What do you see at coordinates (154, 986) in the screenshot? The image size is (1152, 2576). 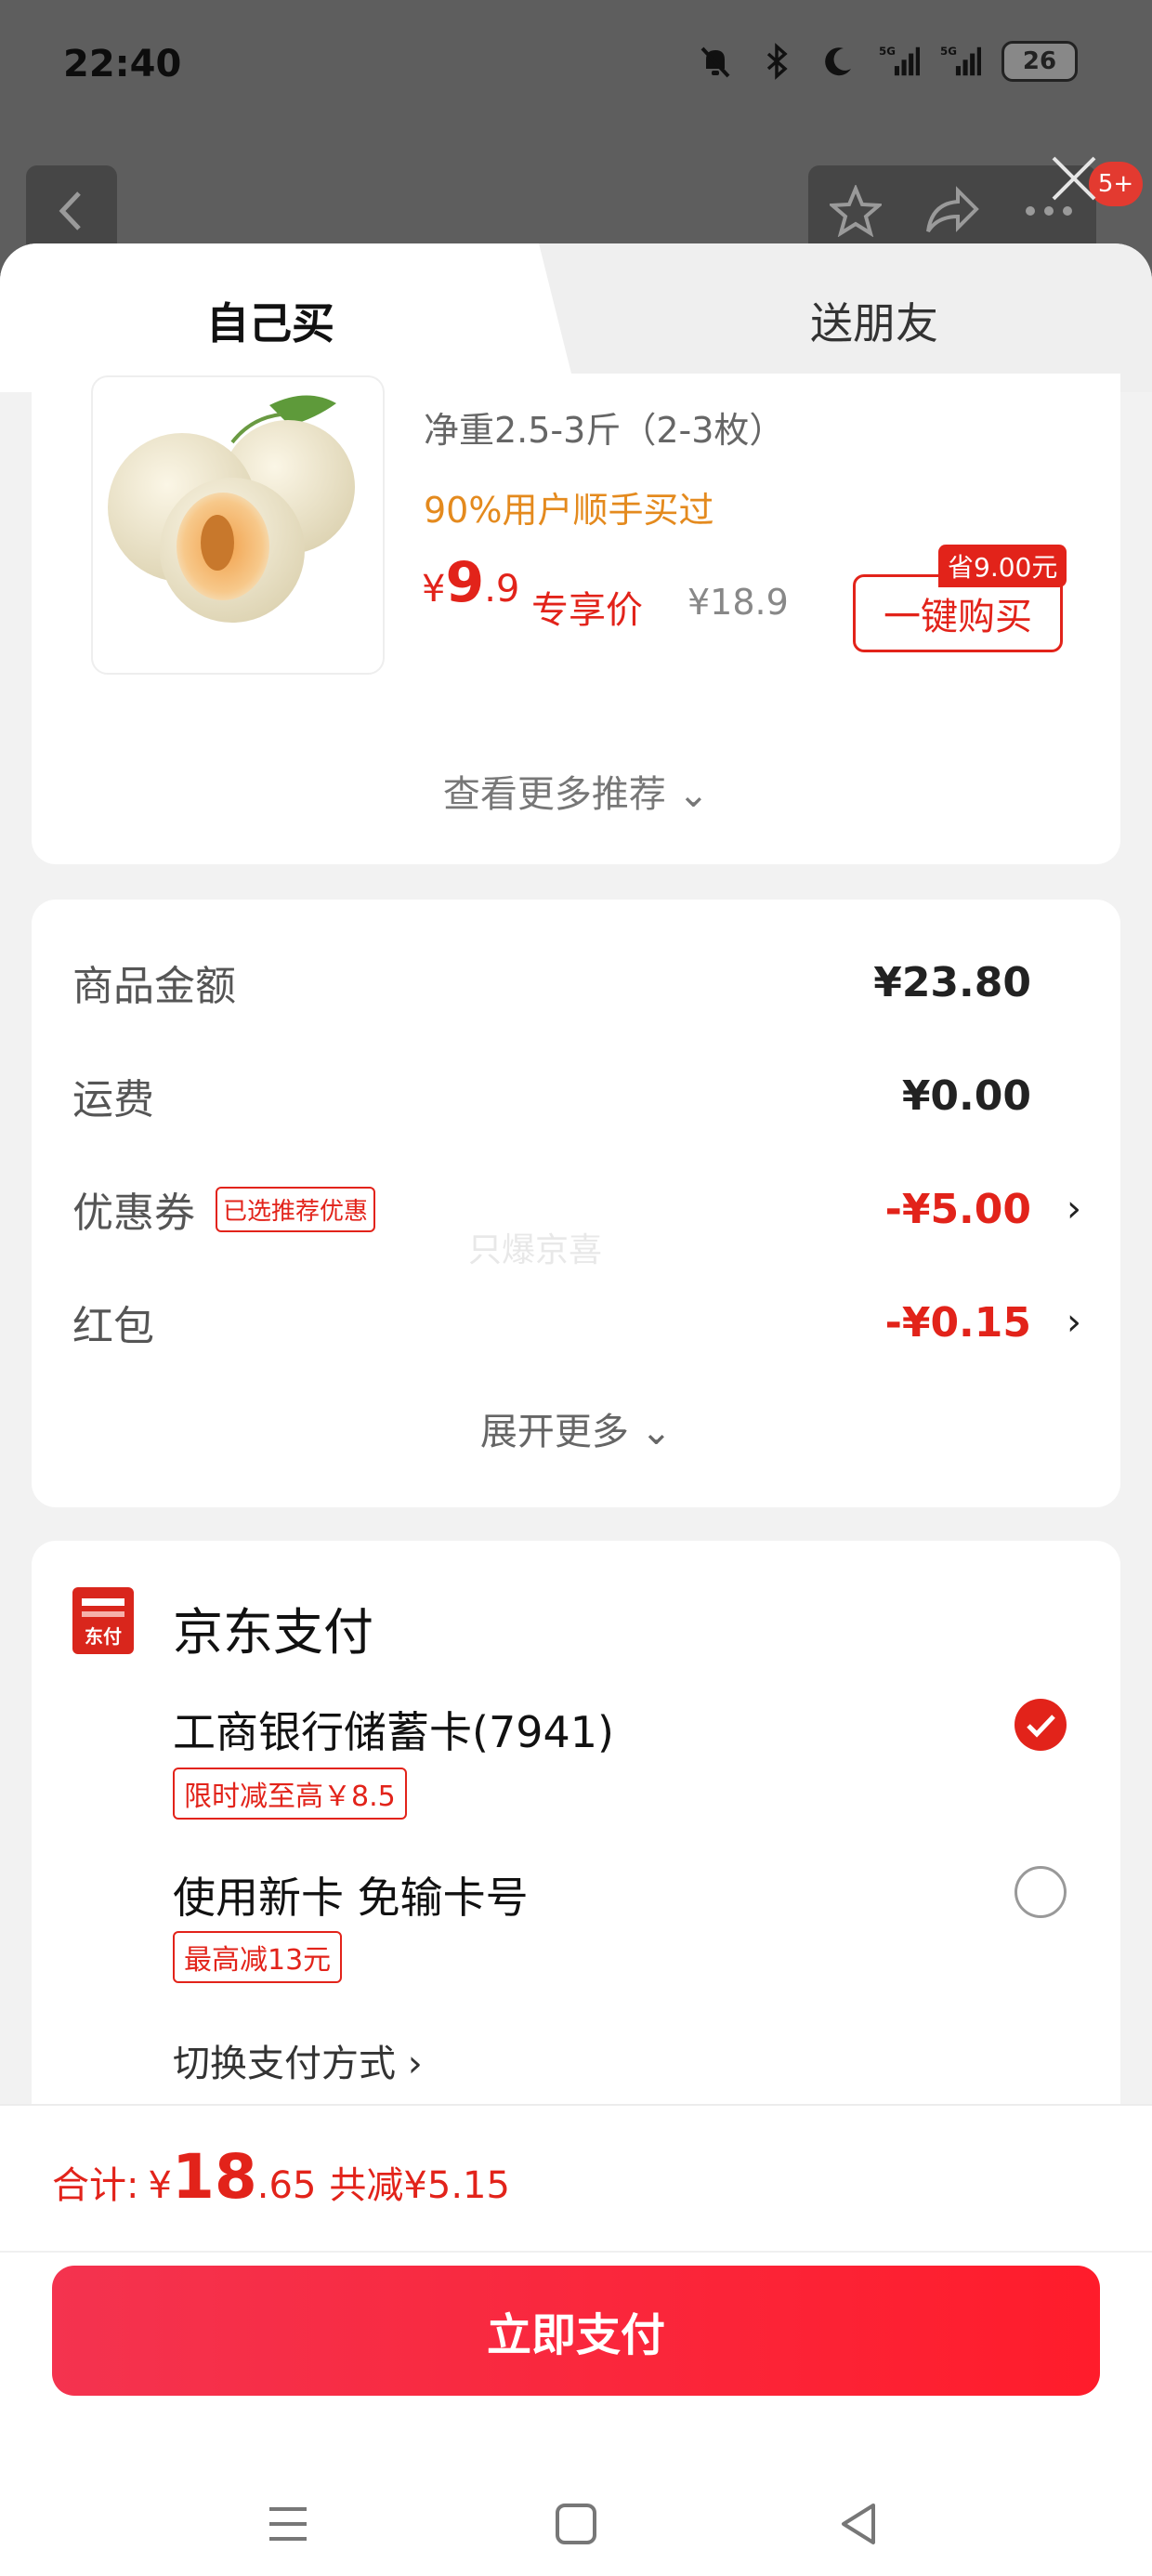 I see `goods-amount-label: 商品金额` at bounding box center [154, 986].